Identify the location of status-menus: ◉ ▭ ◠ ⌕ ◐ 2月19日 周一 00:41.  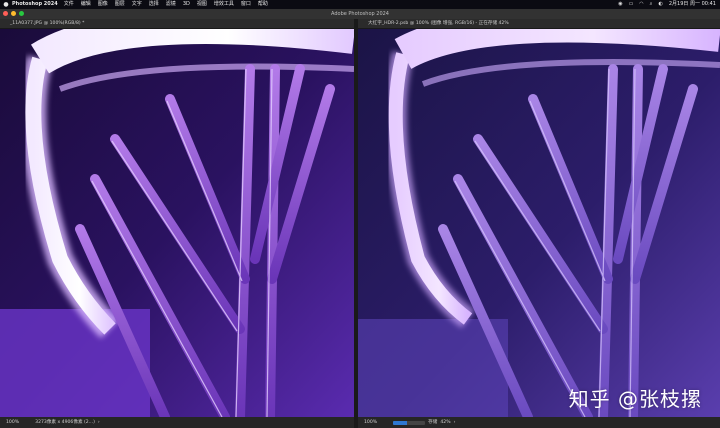
(669, 4).